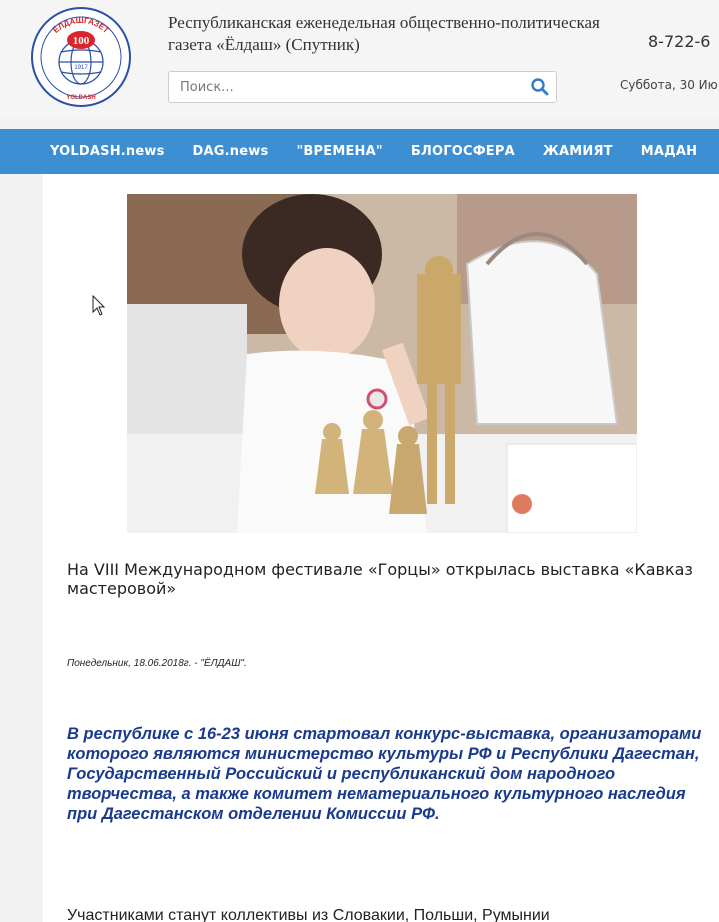 This screenshot has height=922, width=719. I want to click on nav-item-blogosfera: БЛОГОСФЕРА, so click(463, 151).